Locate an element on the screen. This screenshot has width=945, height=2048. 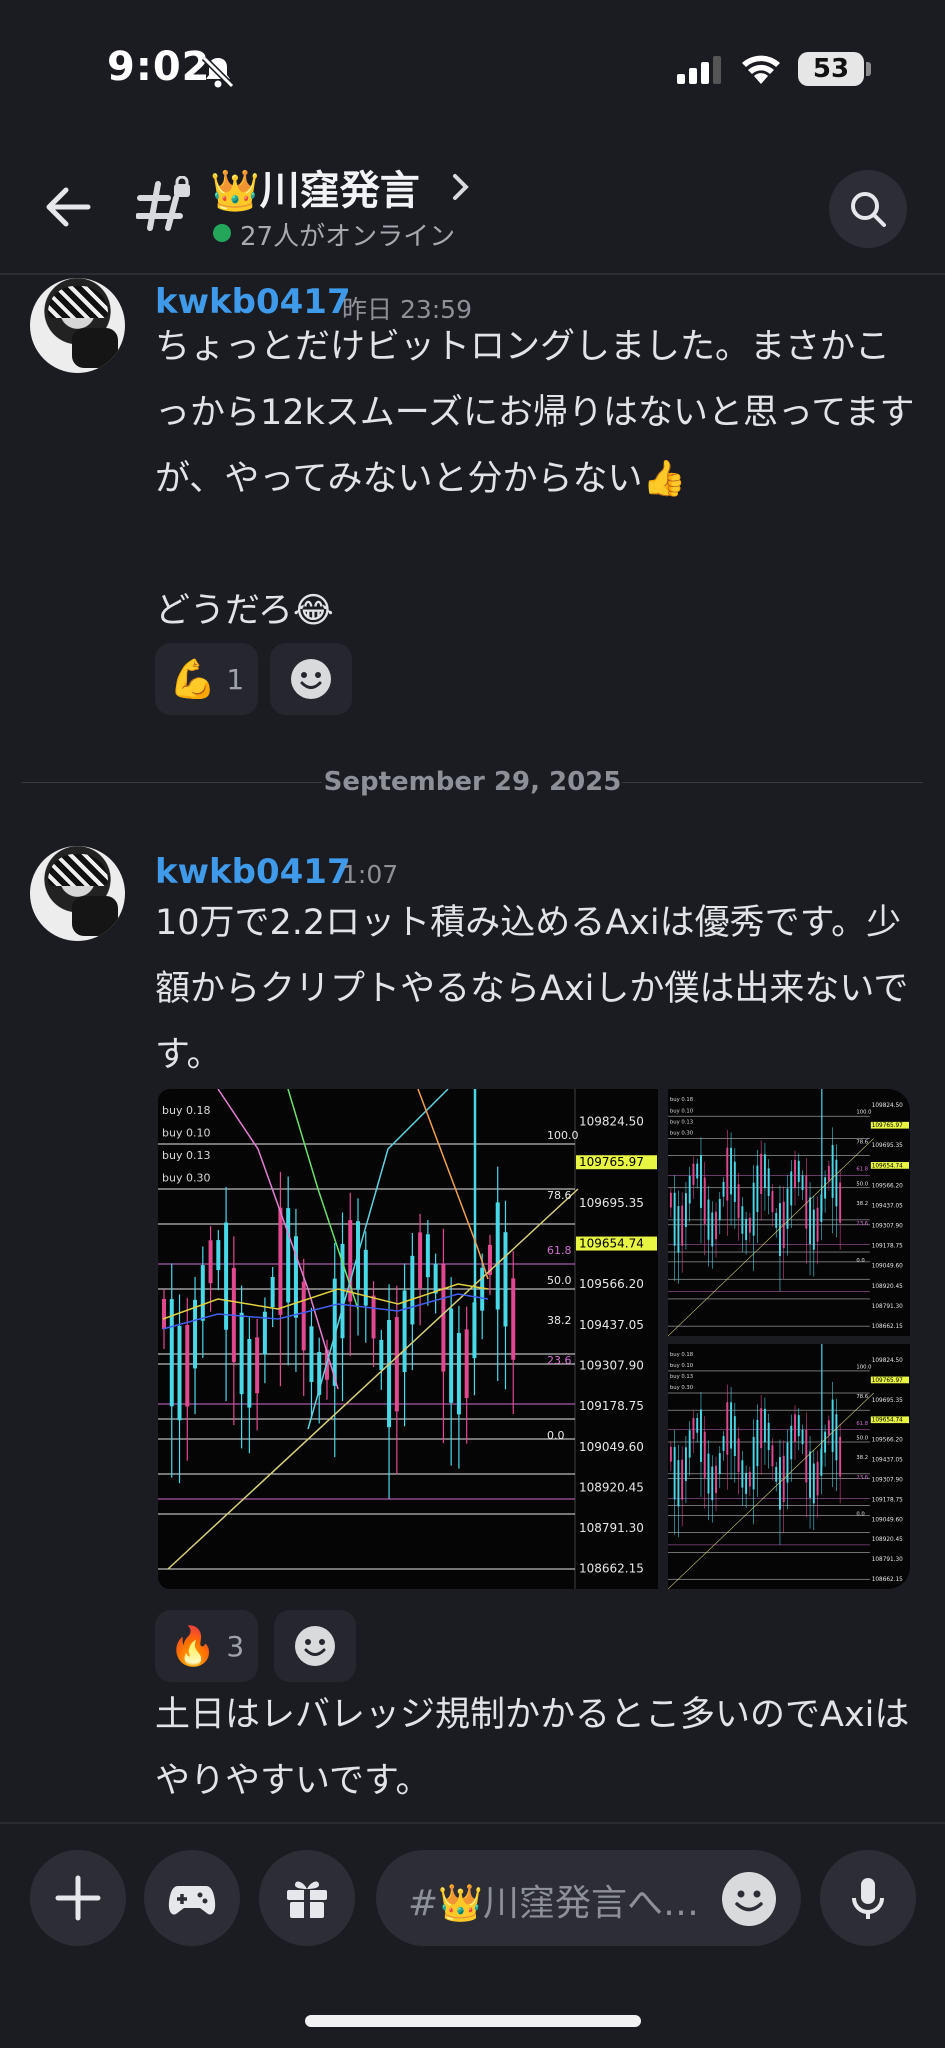
date-divider-label: September 29, 2025 is located at coordinates (472, 782).